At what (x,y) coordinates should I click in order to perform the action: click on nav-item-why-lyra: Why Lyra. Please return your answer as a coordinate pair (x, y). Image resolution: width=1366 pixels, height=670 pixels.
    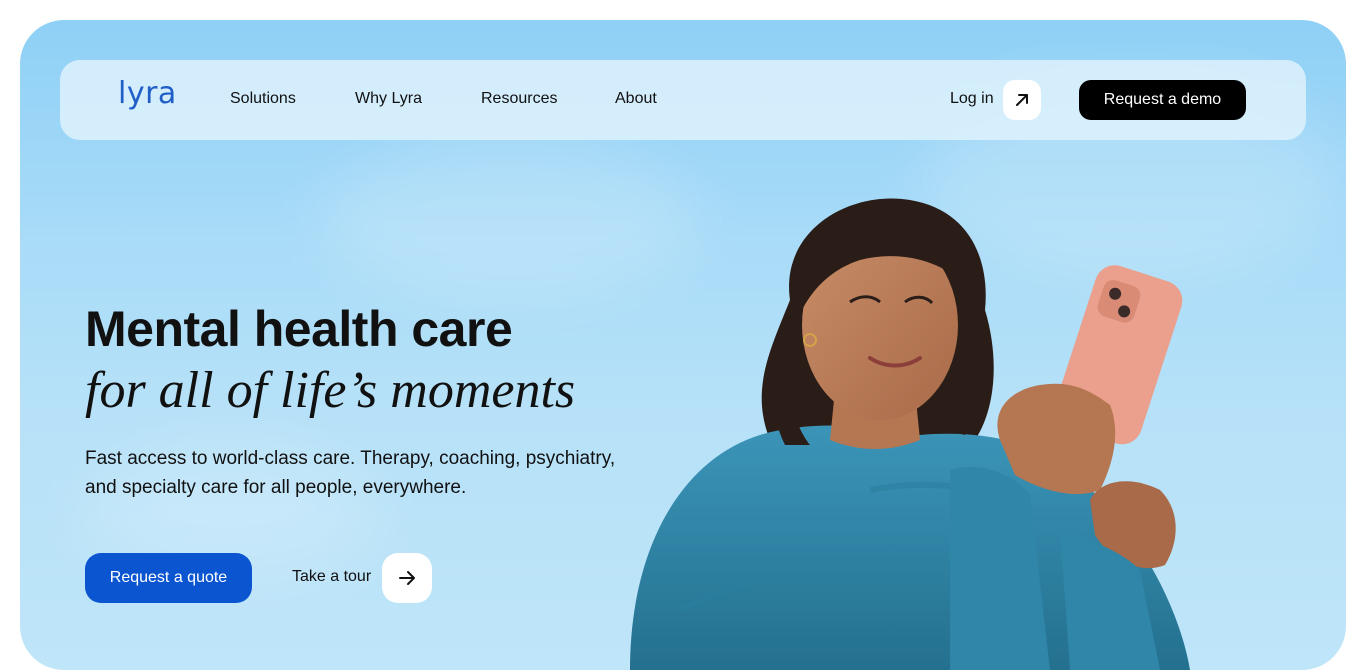
    Looking at the image, I should click on (388, 99).